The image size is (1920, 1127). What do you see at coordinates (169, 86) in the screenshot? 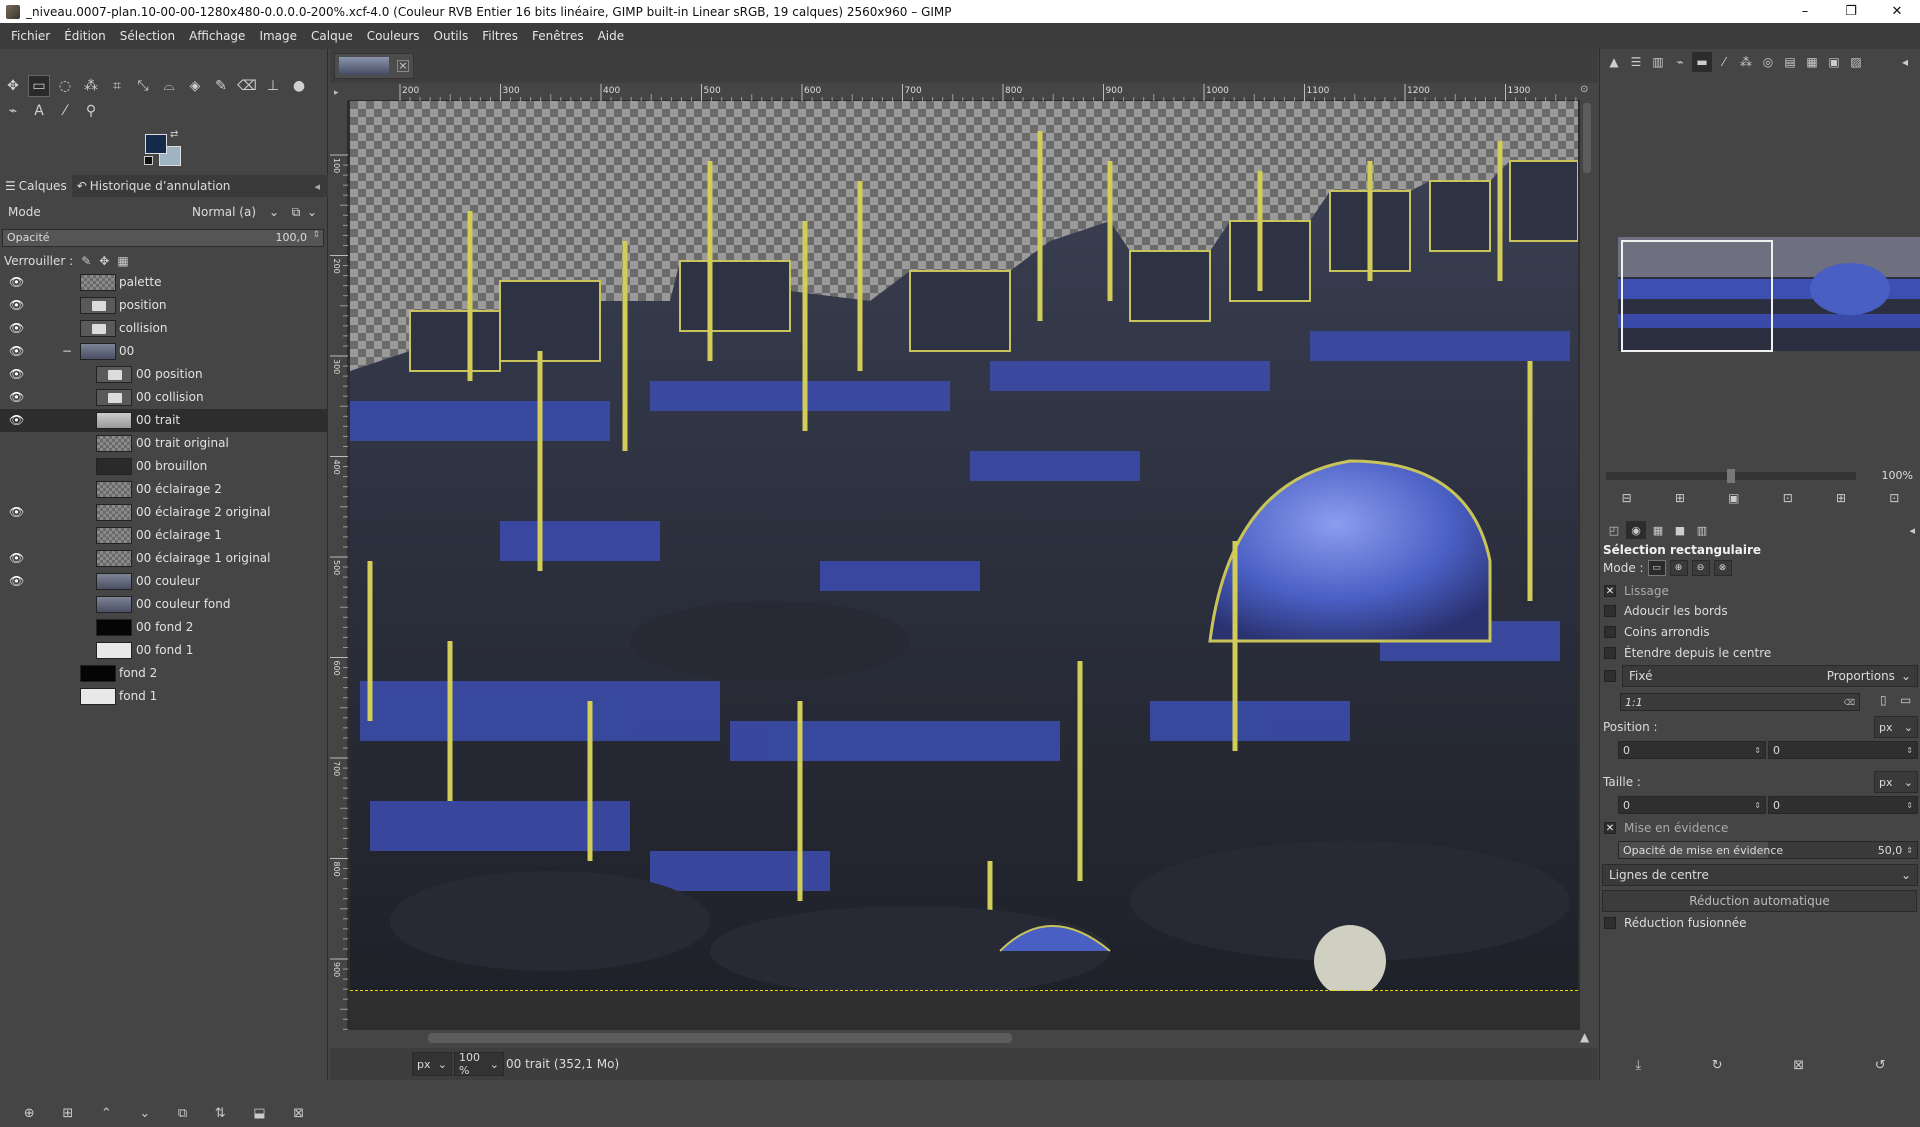
I see `warp-transform-tool-icon: ⌓` at bounding box center [169, 86].